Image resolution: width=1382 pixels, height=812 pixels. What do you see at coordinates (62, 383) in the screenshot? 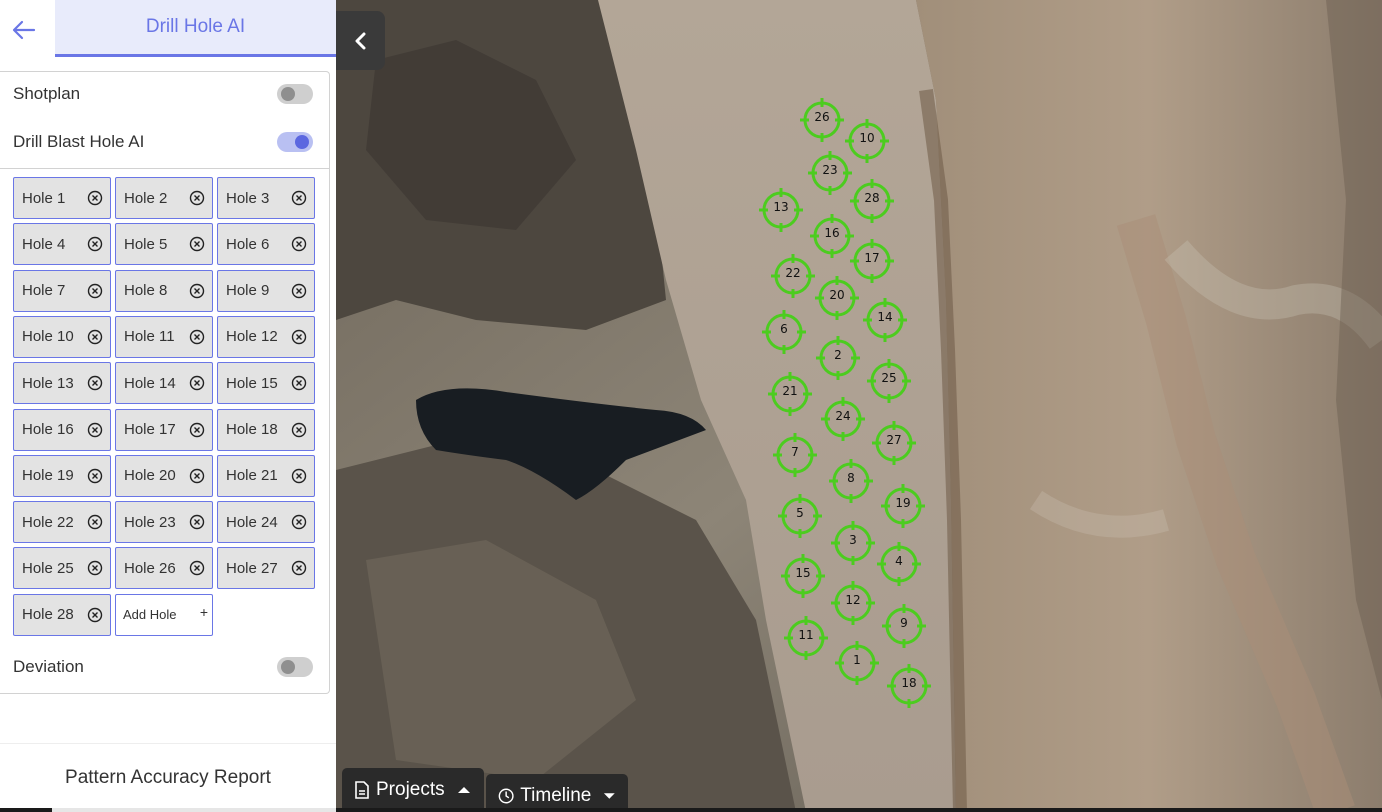
I see `hole-chip: Hole 13` at bounding box center [62, 383].